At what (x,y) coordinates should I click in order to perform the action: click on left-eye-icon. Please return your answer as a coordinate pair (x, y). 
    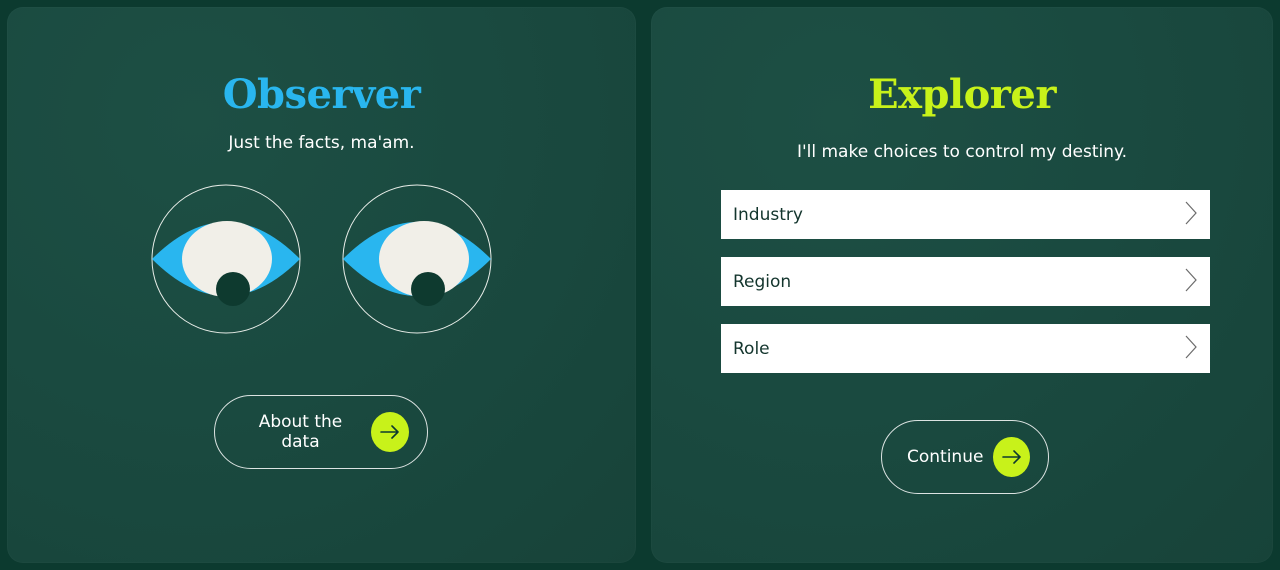
    Looking at the image, I should click on (226, 259).